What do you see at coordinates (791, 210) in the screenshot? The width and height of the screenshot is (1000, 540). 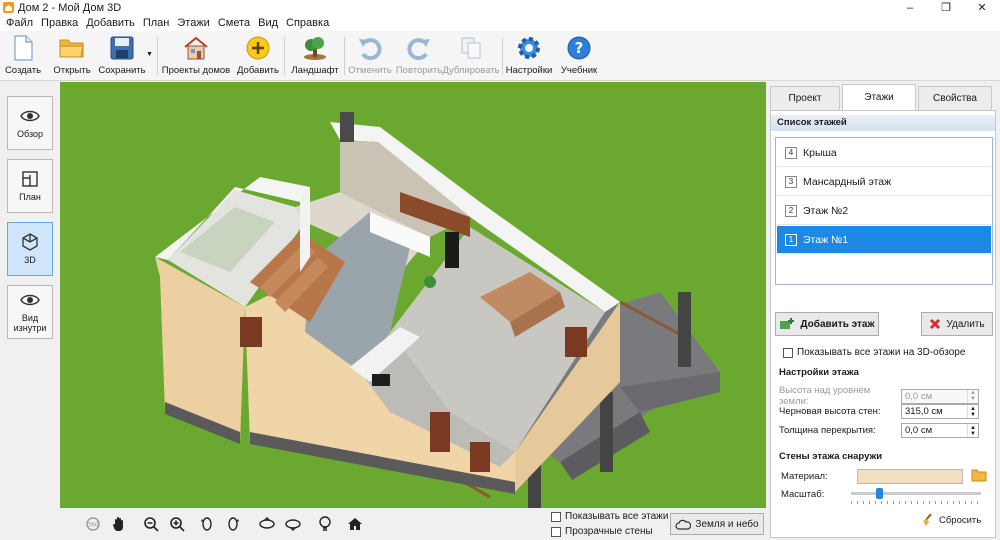 I see `floor-number-badge: 2` at bounding box center [791, 210].